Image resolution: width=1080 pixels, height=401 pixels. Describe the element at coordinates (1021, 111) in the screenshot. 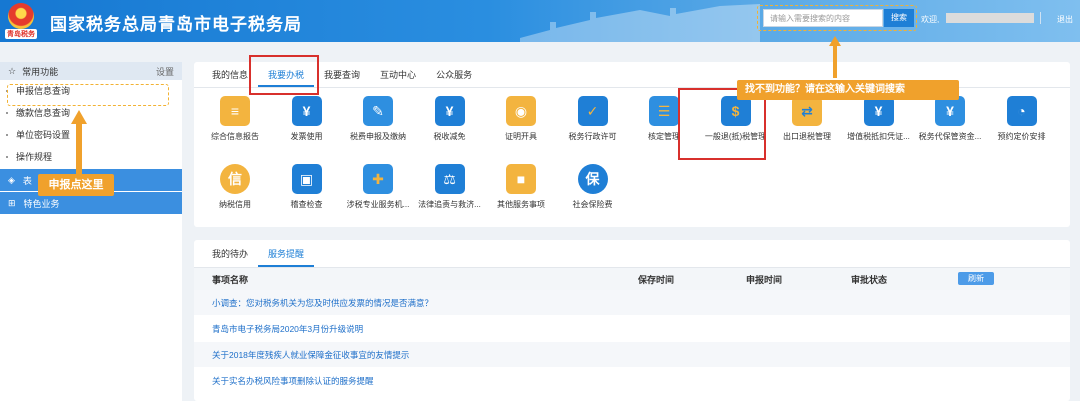

I see `pricing-icon: ◔` at that location.